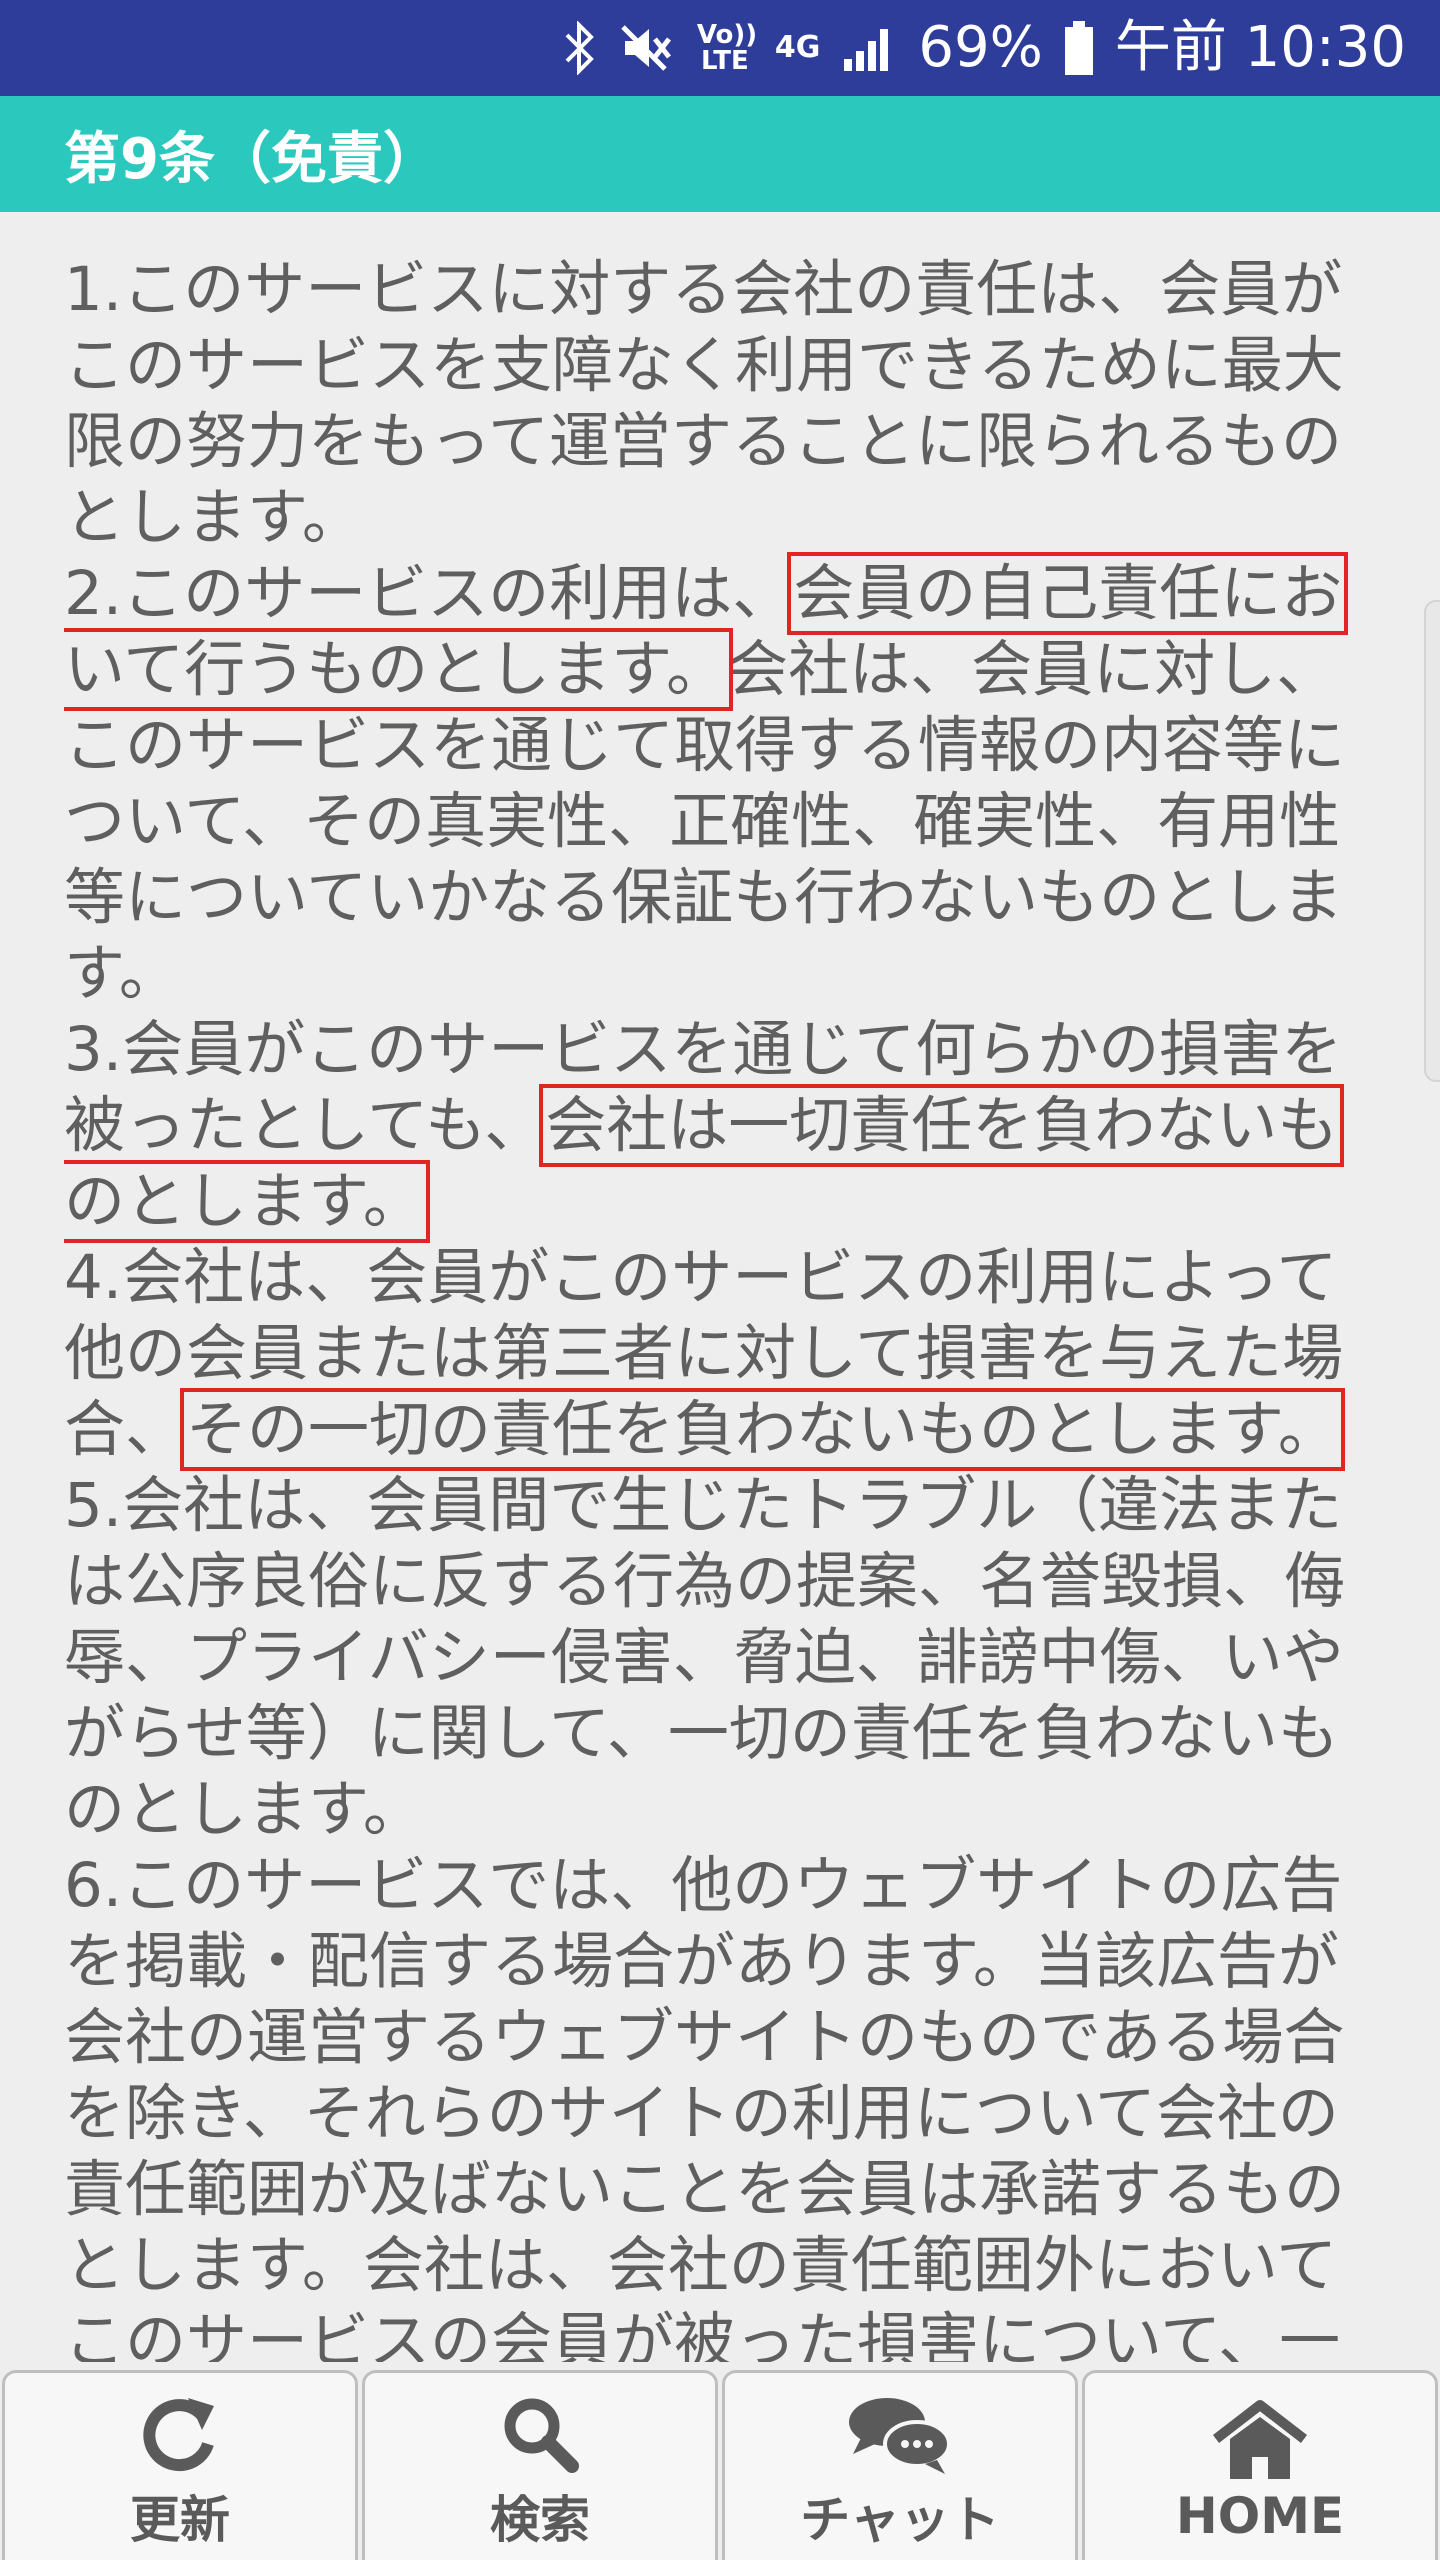 This screenshot has height=2560, width=1440. What do you see at coordinates (980, 47) in the screenshot?
I see `battery-percent: 69%` at bounding box center [980, 47].